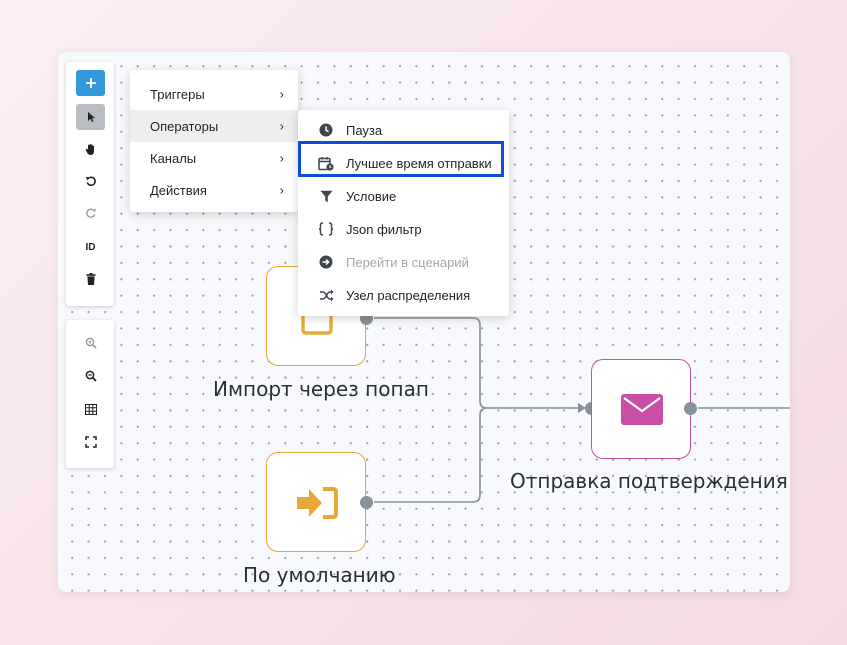 The image size is (847, 645). I want to click on expand-icon, so click(90, 442).